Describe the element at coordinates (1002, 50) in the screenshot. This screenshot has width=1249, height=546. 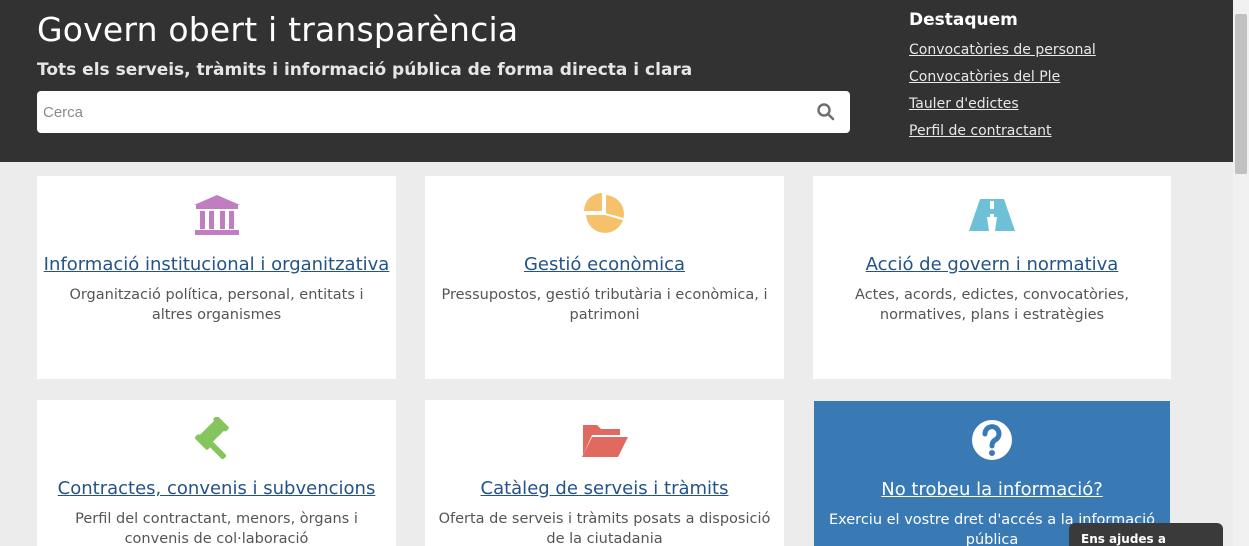
I see `featured-link-personal: Convocatòries de personal` at that location.